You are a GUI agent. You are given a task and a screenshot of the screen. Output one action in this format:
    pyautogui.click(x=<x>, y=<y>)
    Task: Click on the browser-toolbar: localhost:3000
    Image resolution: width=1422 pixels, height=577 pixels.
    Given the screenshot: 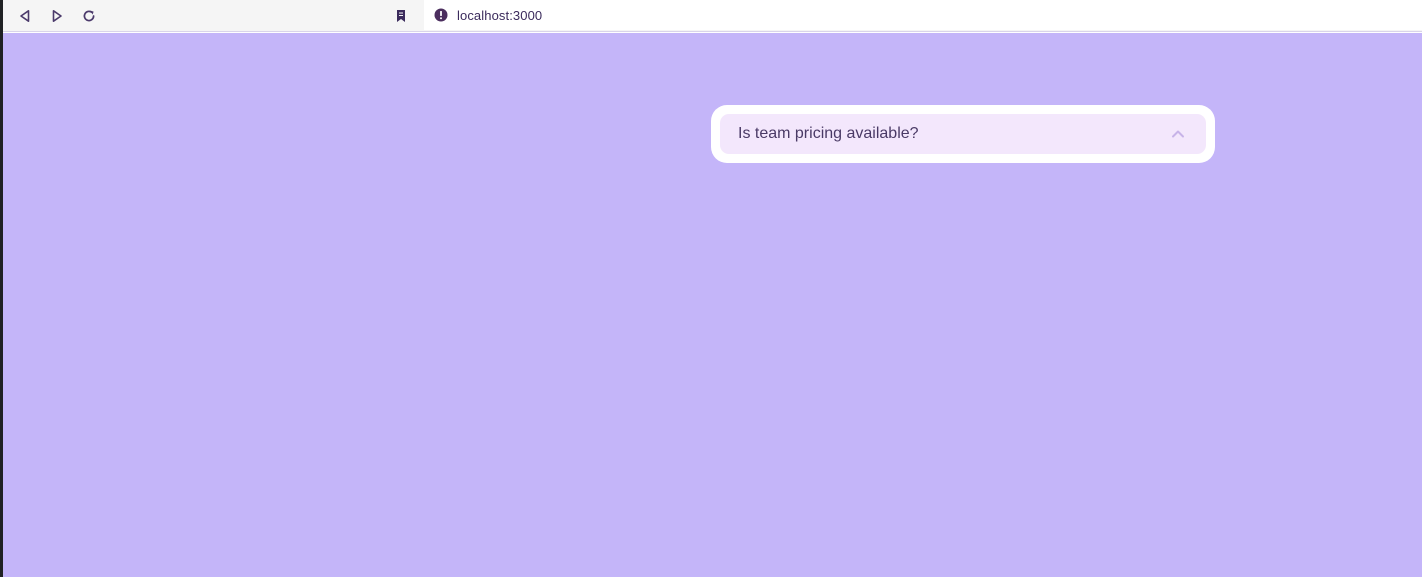 What is the action you would take?
    pyautogui.click(x=711, y=16)
    